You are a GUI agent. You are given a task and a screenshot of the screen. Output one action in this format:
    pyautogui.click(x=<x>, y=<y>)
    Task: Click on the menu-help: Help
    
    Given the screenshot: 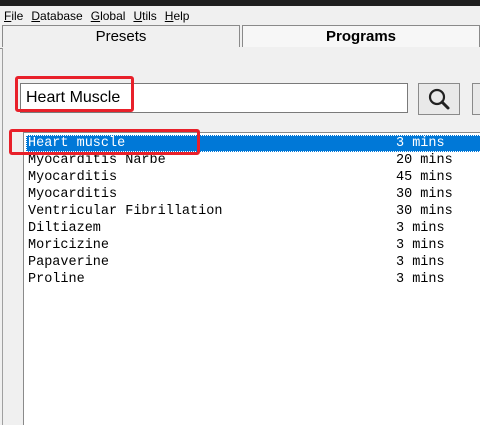 What is the action you would take?
    pyautogui.click(x=177, y=16)
    